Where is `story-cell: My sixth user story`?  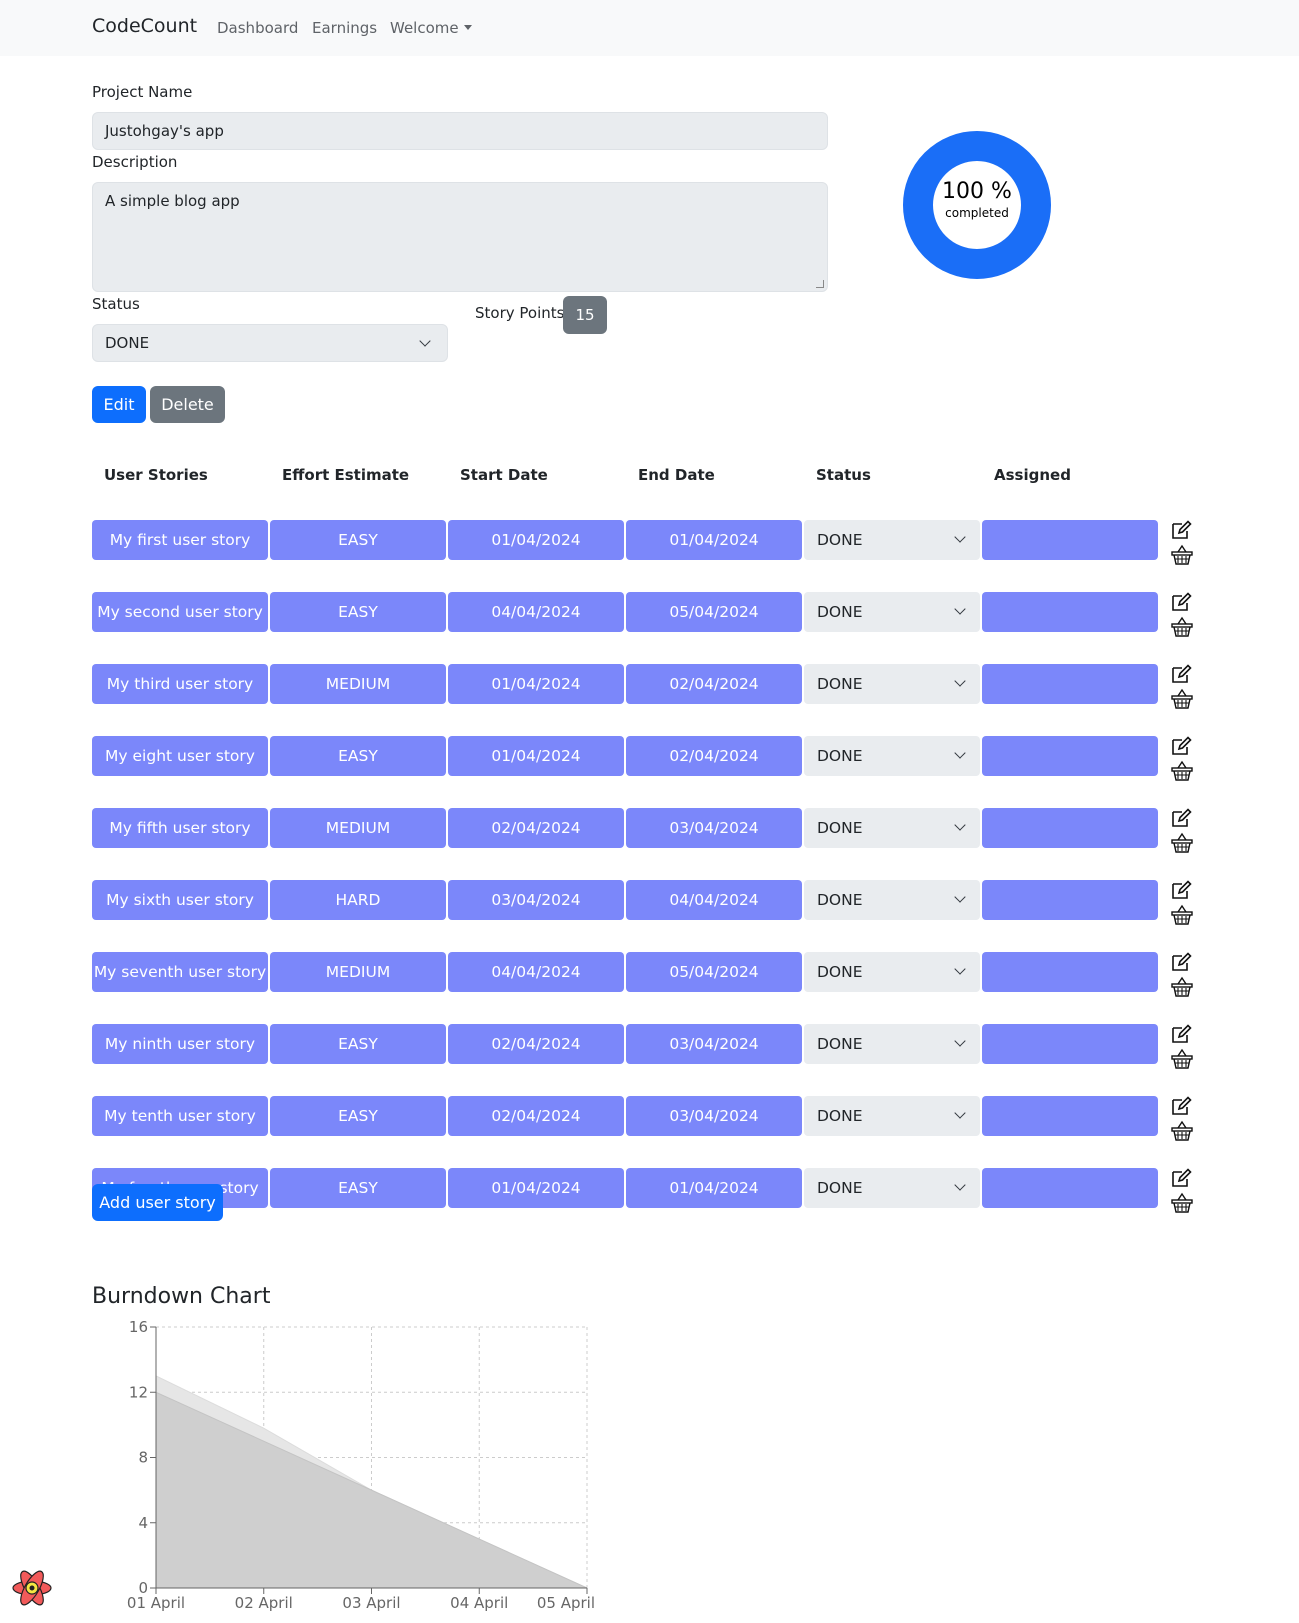
story-cell: My sixth user story is located at coordinates (180, 900).